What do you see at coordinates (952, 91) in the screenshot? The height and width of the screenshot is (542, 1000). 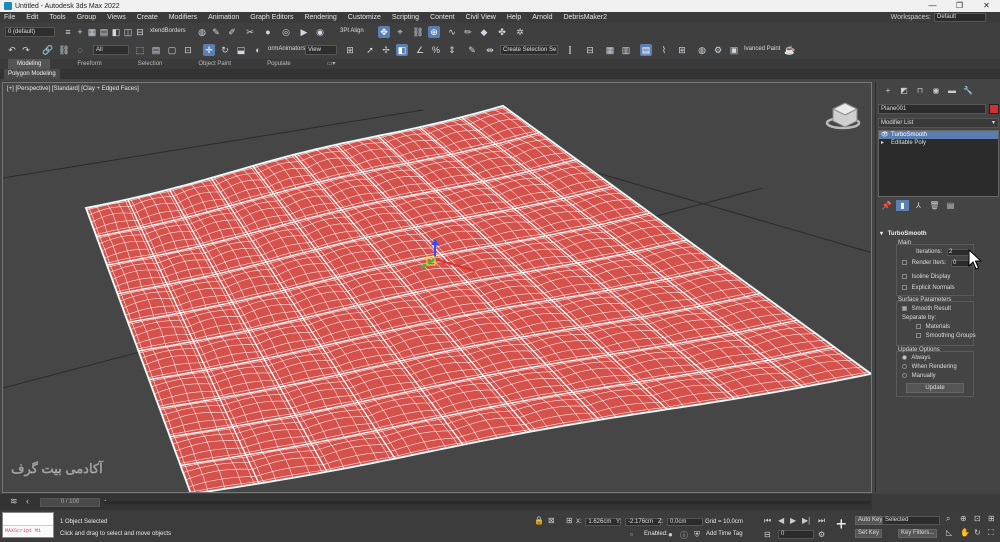 I see `display-tab-icon: ▬` at bounding box center [952, 91].